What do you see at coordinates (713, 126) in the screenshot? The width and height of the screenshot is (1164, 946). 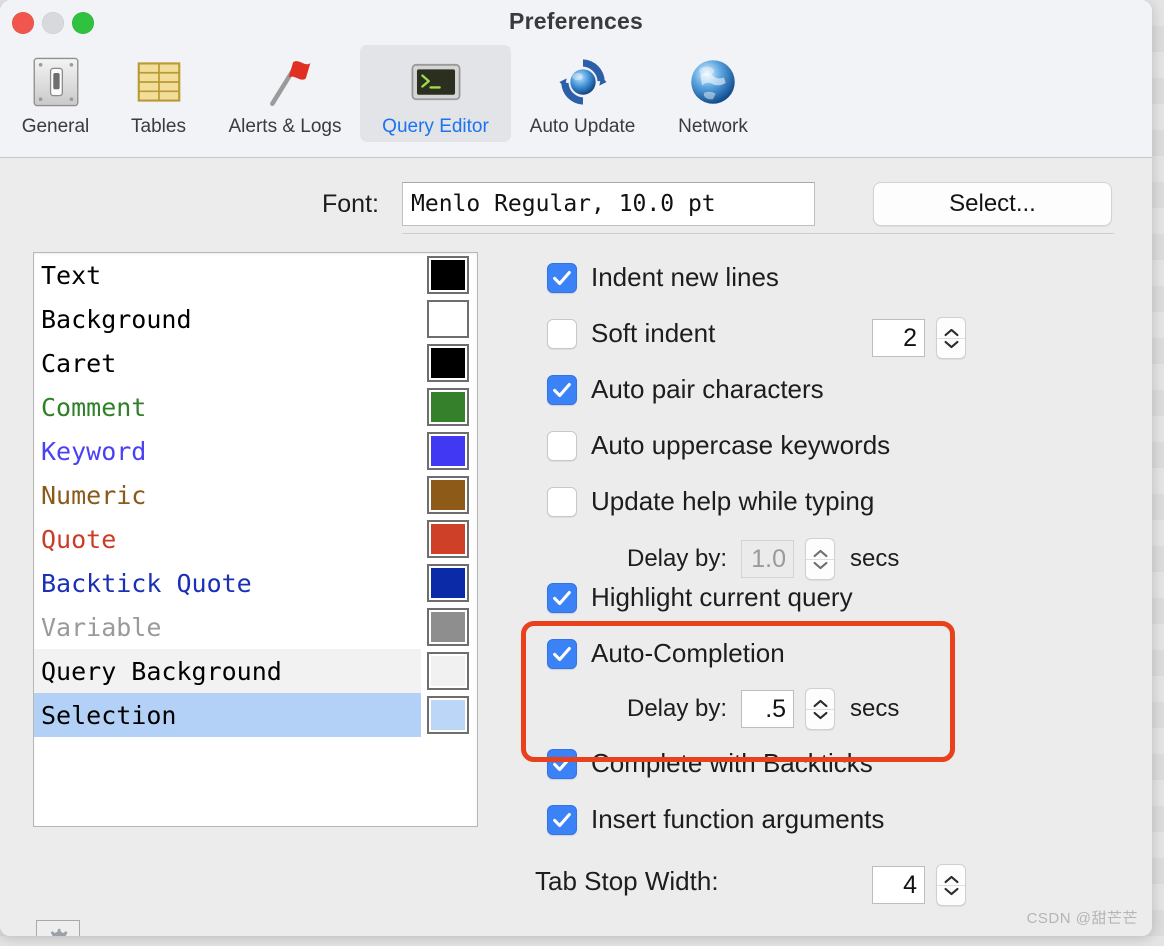 I see `toolbar-item-label: Network` at bounding box center [713, 126].